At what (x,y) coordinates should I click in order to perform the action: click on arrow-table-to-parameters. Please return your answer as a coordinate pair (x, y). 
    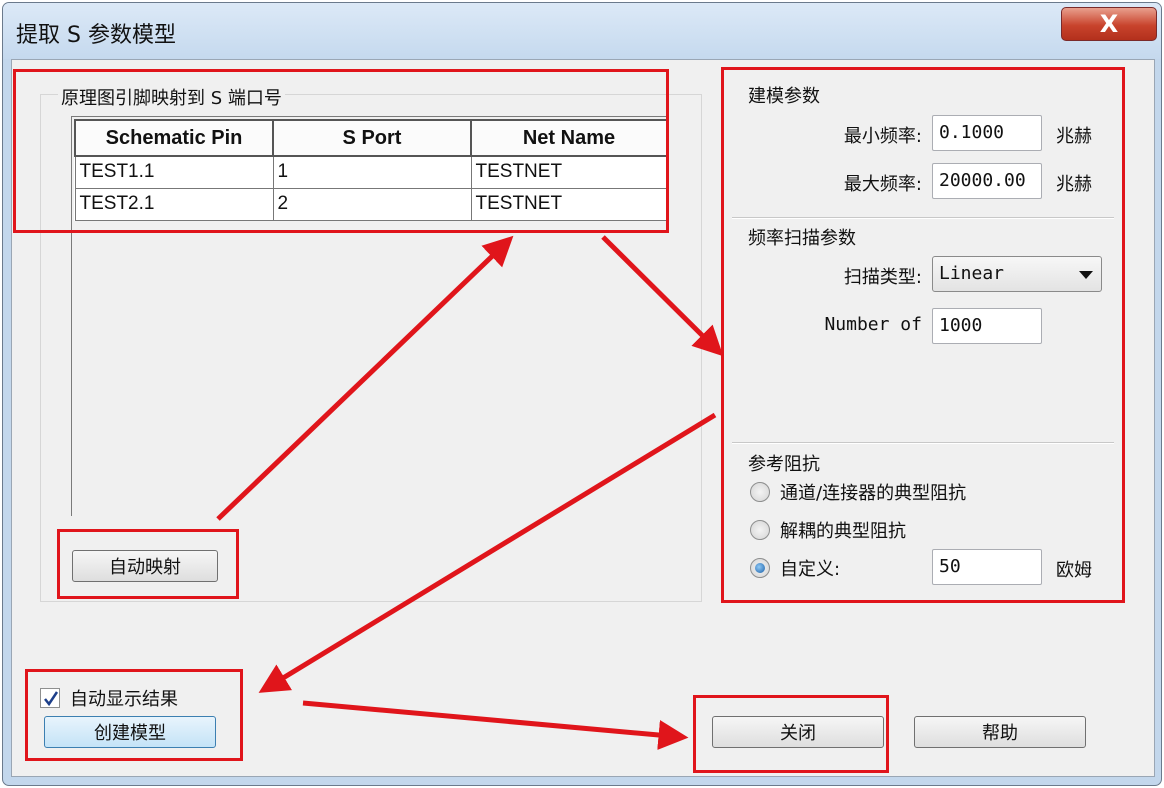
    Looking at the image, I should click on (662, 296).